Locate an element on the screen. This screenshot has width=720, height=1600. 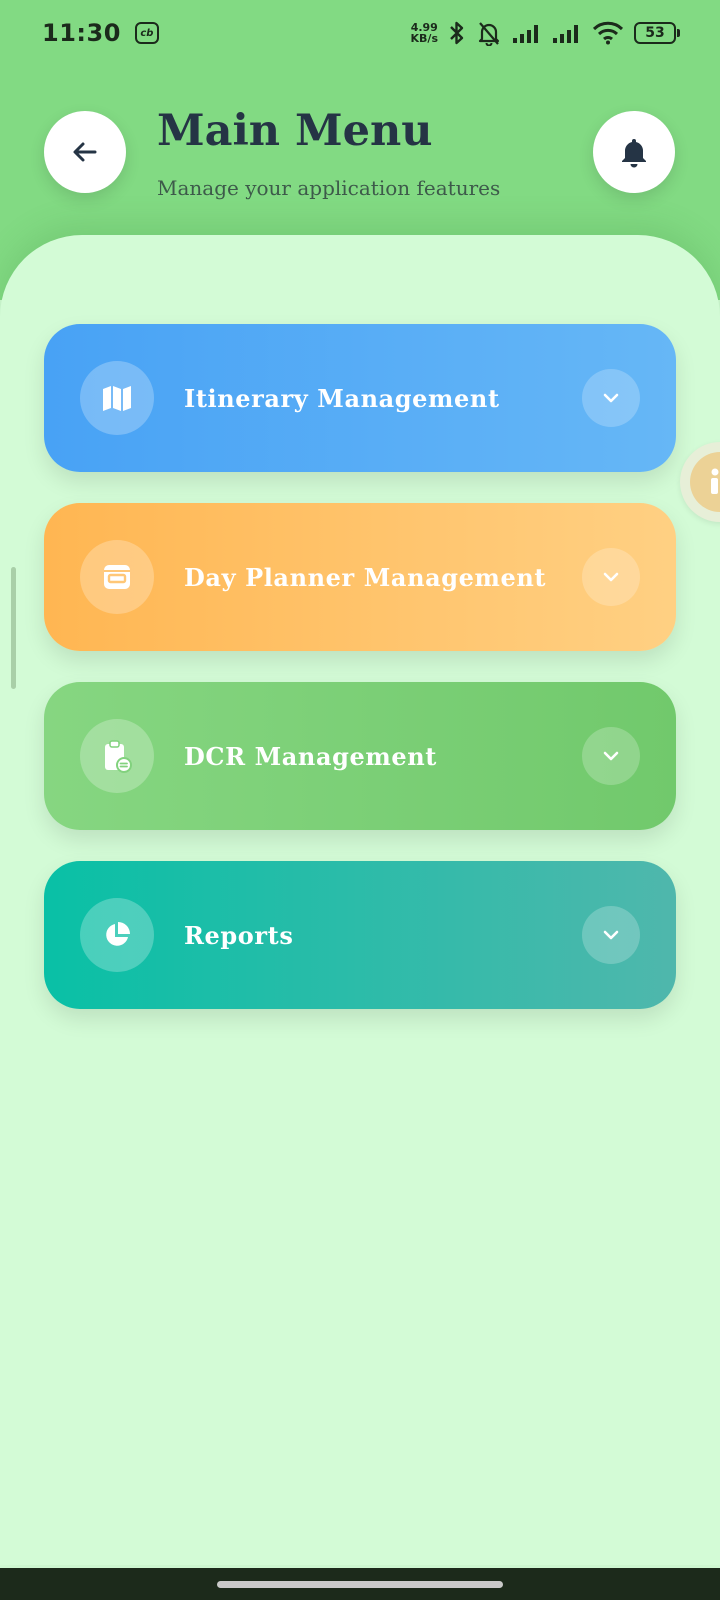
menu-card-day-planner: Day Planner Management is located at coordinates (360, 577).